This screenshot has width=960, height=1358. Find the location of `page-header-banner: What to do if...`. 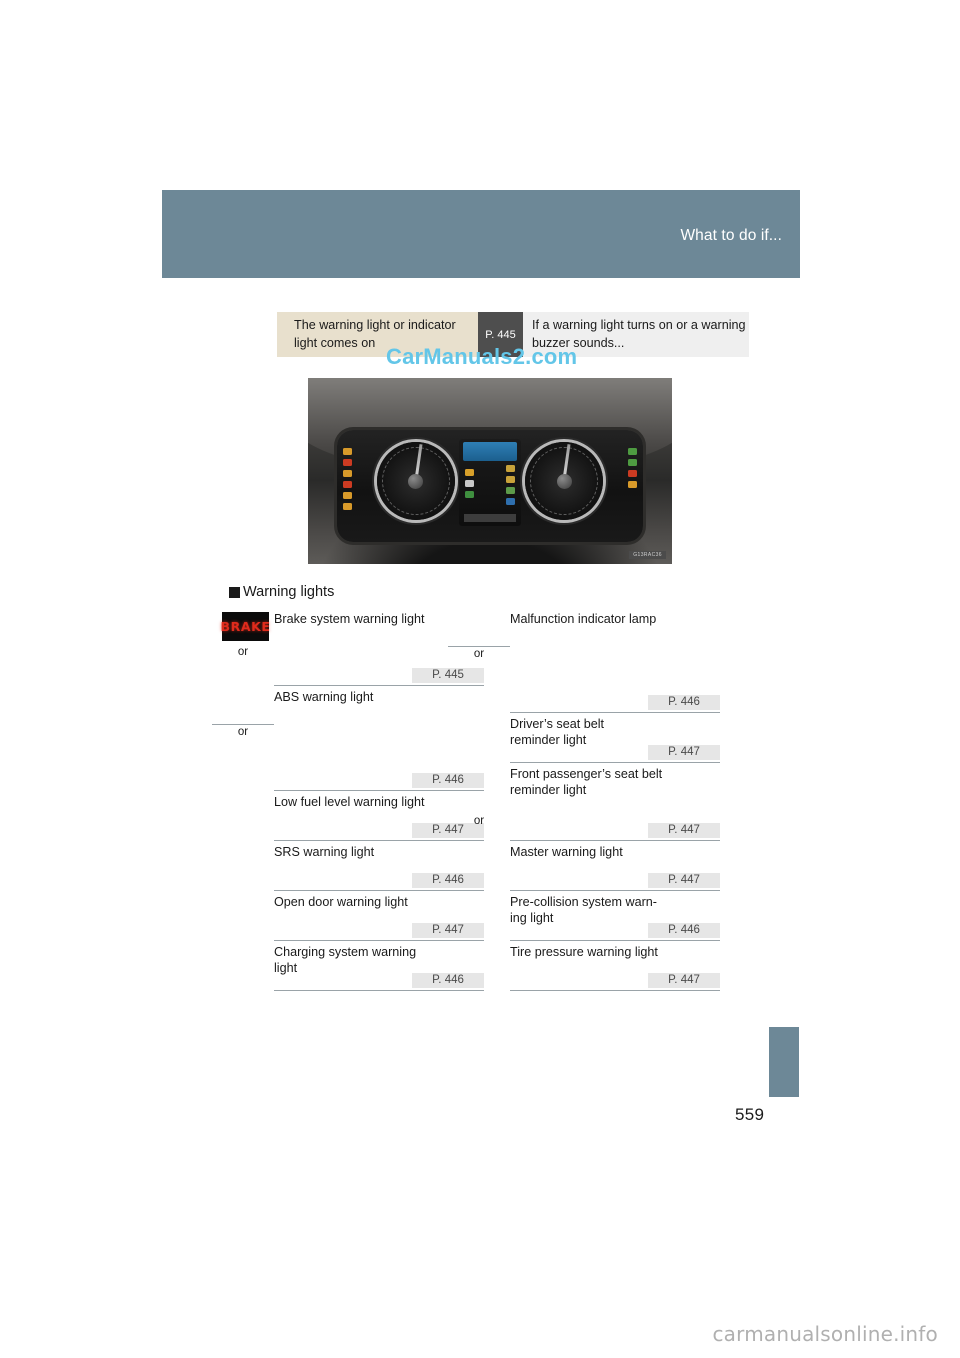

page-header-banner: What to do if... is located at coordinates (481, 234).